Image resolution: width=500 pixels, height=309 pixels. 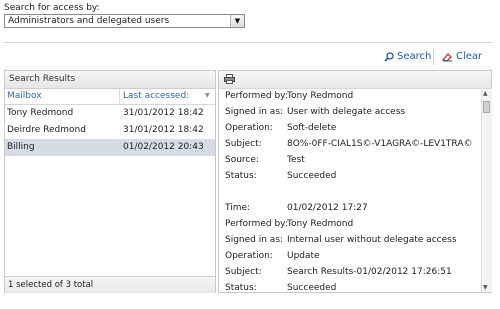 I want to click on last-accessed-cell: 01/02/2012 20:43, so click(x=163, y=147).